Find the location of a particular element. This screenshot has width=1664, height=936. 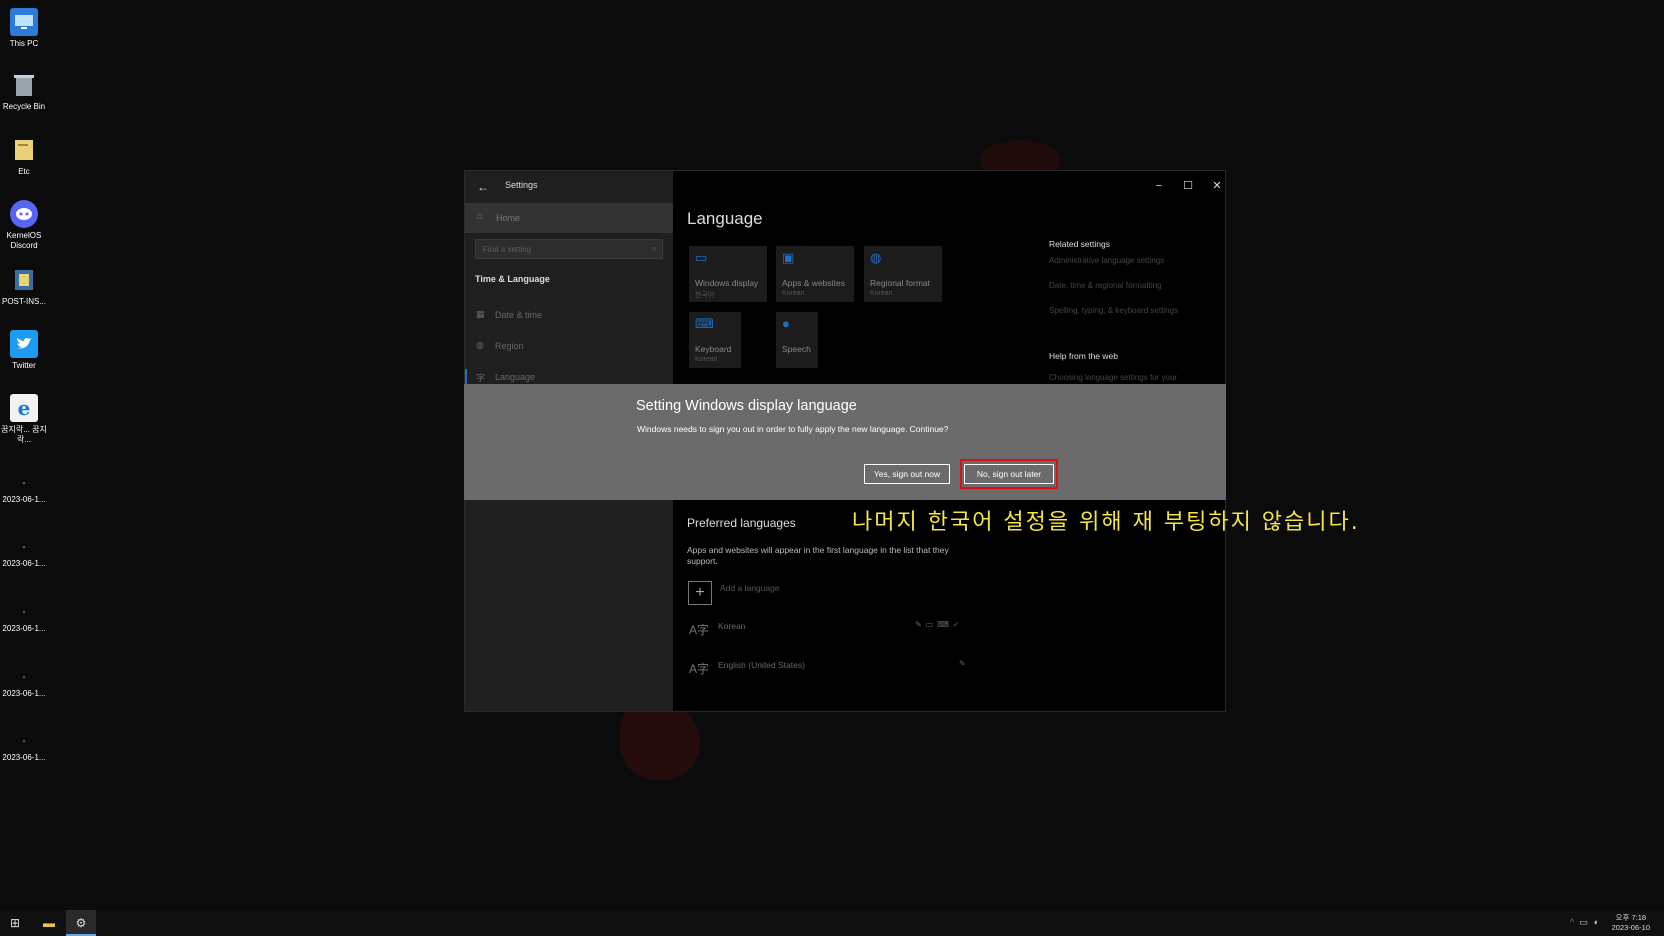

tile-windows-display: ▭ Windows display 한국어 is located at coordinates (728, 274).